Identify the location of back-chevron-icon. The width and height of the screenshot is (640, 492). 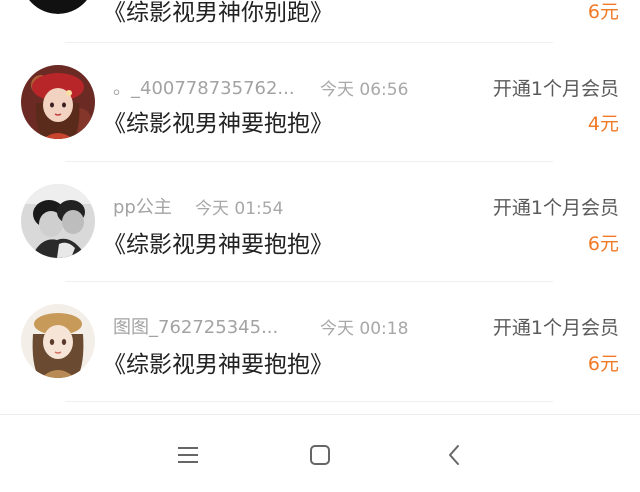
(454, 455).